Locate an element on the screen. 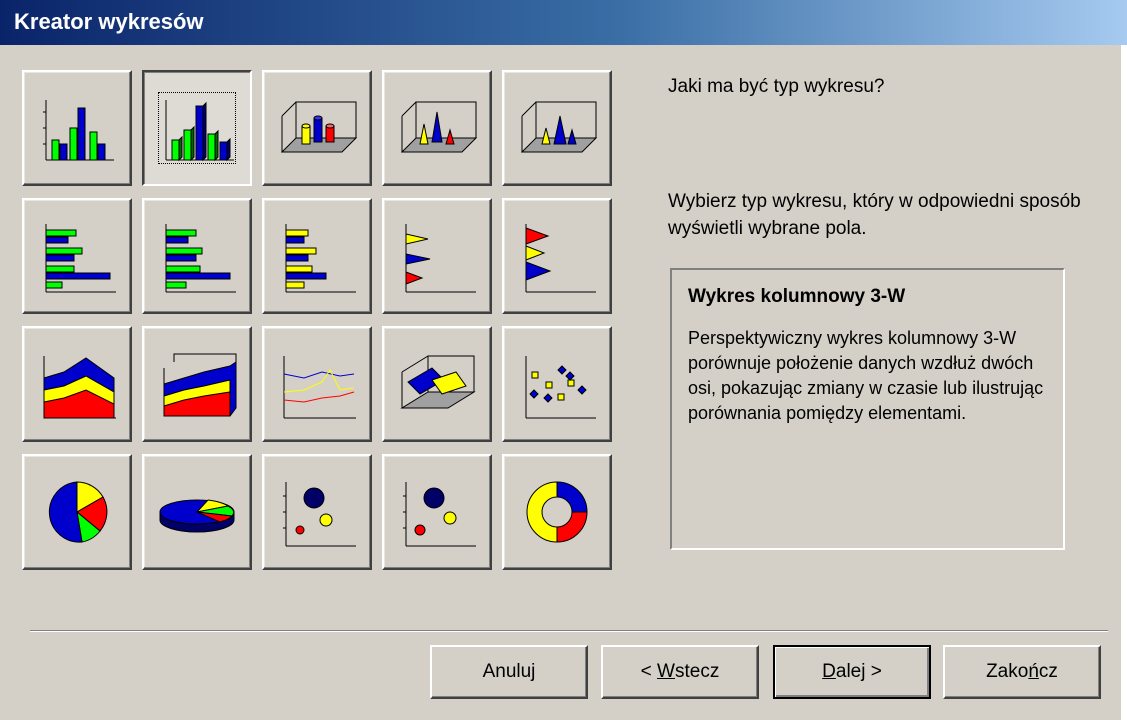 Image resolution: width=1127 pixels, height=720 pixels. back-label-rest: stecz is located at coordinates (697, 671).